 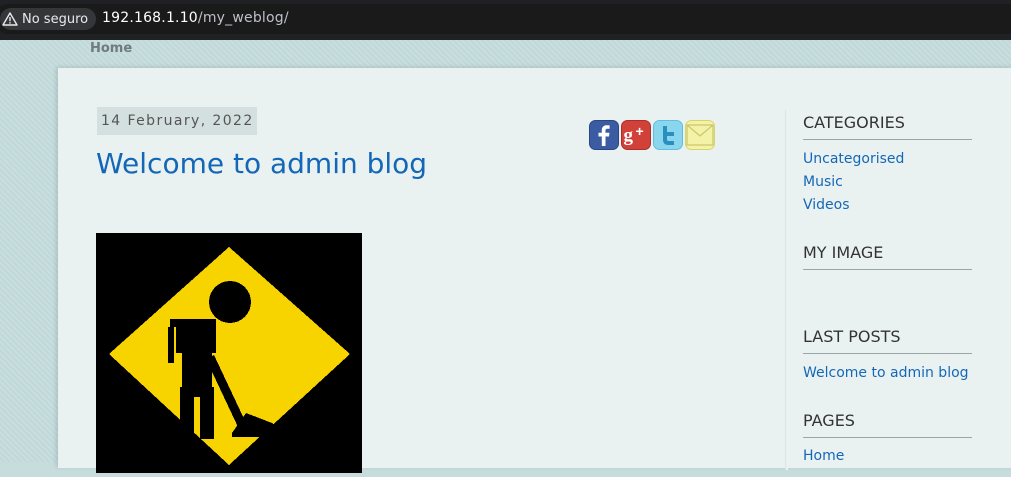 I want to click on security-label: No seguro, so click(x=55, y=19).